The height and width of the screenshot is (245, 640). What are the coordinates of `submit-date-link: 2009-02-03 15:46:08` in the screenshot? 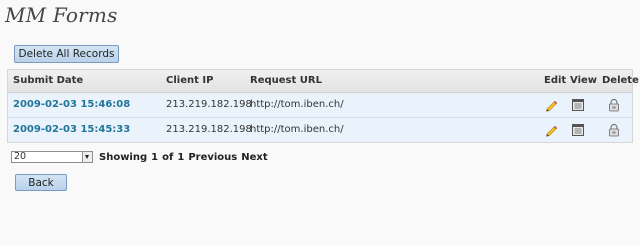 It's located at (71, 105).